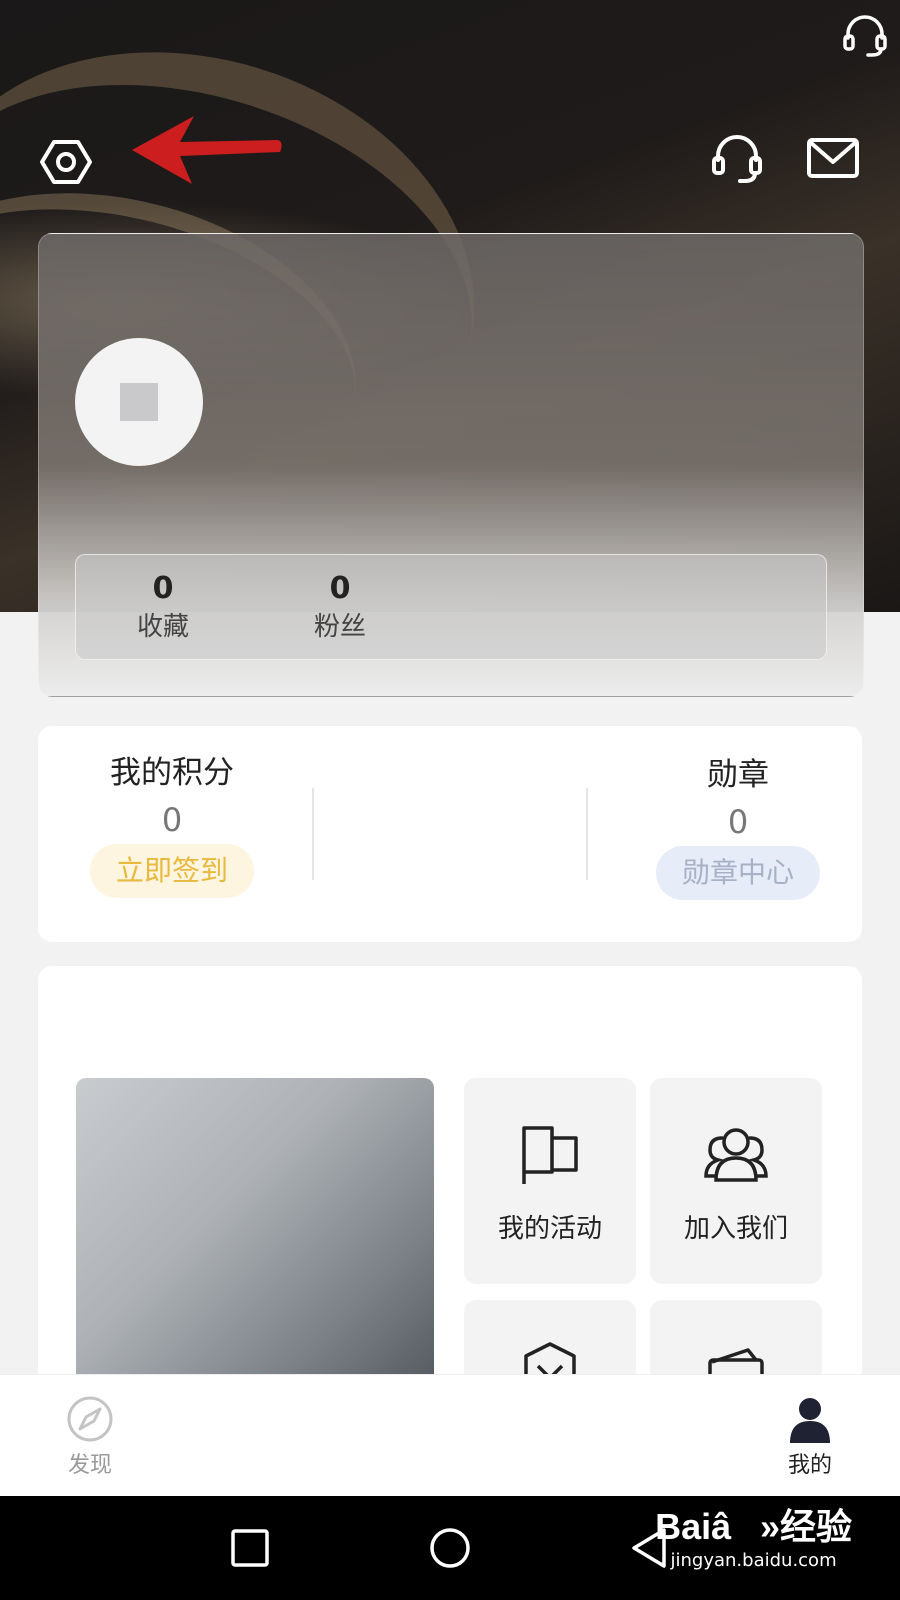 Image resolution: width=900 pixels, height=1600 pixels. What do you see at coordinates (735, 1229) in the screenshot?
I see `join-us-label: 加入我们` at bounding box center [735, 1229].